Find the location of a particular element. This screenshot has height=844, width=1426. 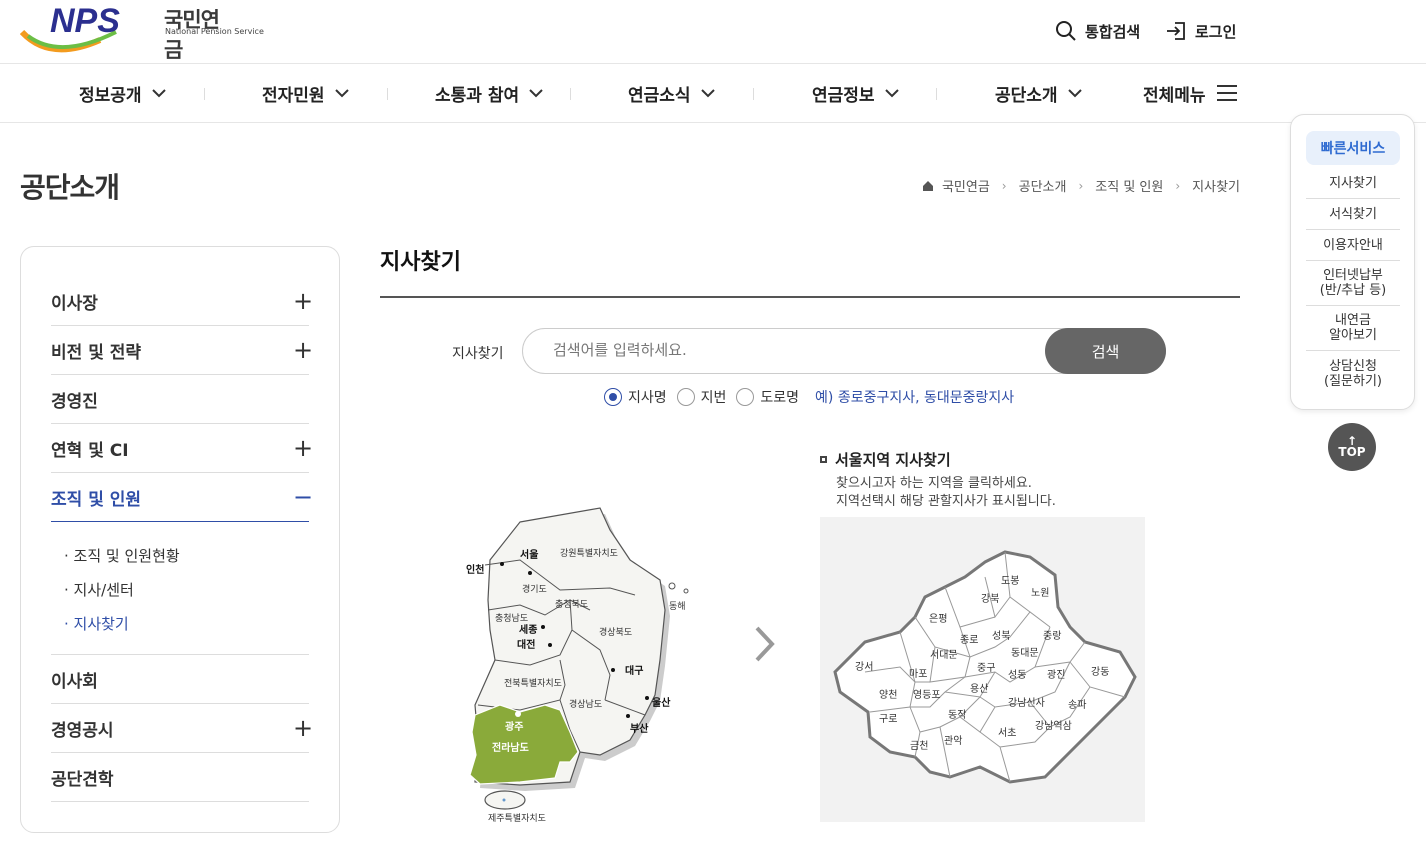

district-label-gangdong: 강동 is located at coordinates (1100, 672).